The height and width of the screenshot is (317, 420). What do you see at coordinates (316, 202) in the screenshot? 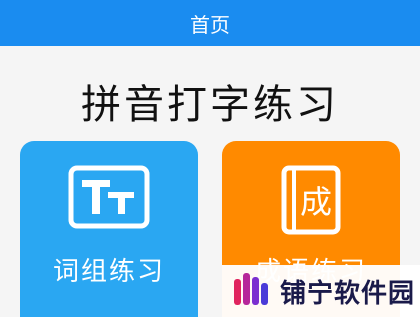
I see `cheng-character: 成` at bounding box center [316, 202].